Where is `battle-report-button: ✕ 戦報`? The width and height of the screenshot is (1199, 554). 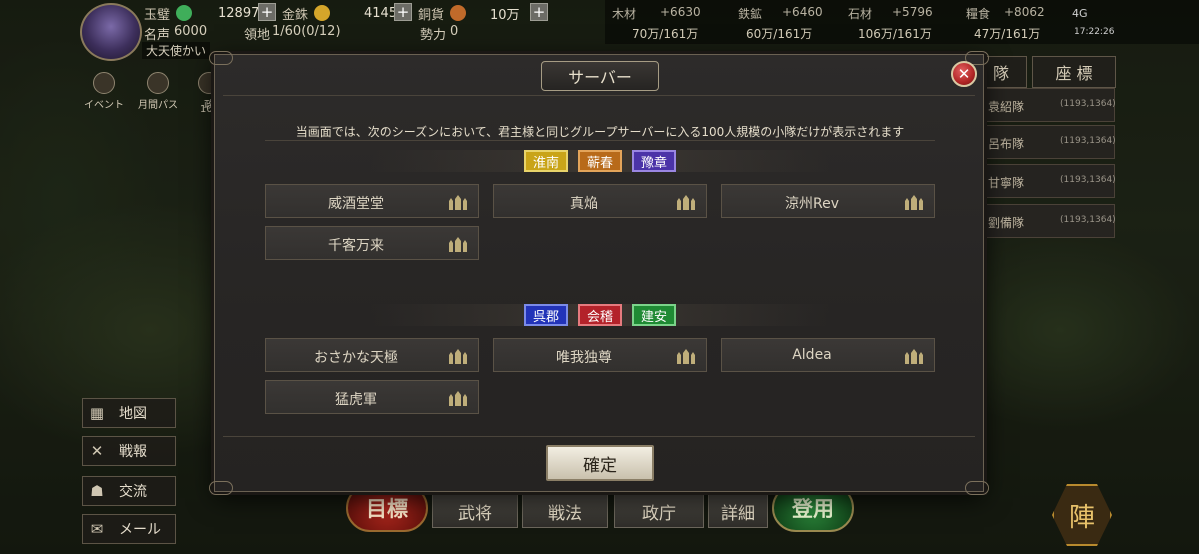
battle-report-button: ✕ 戦報 is located at coordinates (129, 451).